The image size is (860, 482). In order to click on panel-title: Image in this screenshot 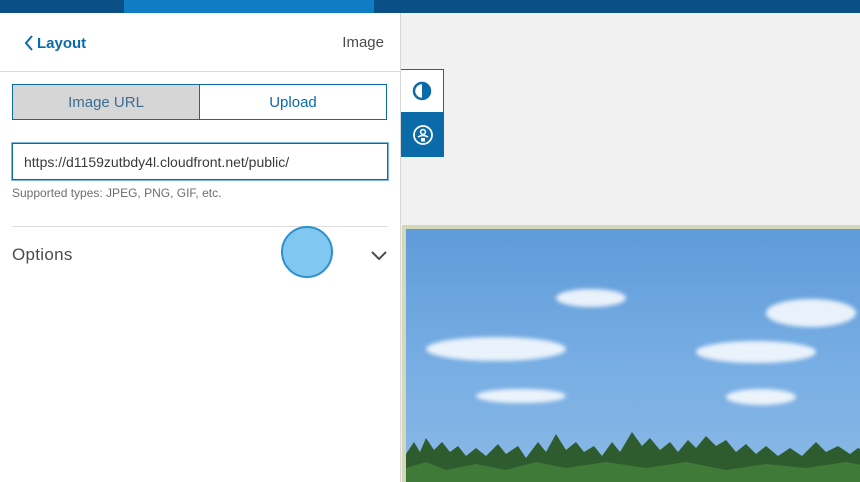, I will do `click(363, 42)`.